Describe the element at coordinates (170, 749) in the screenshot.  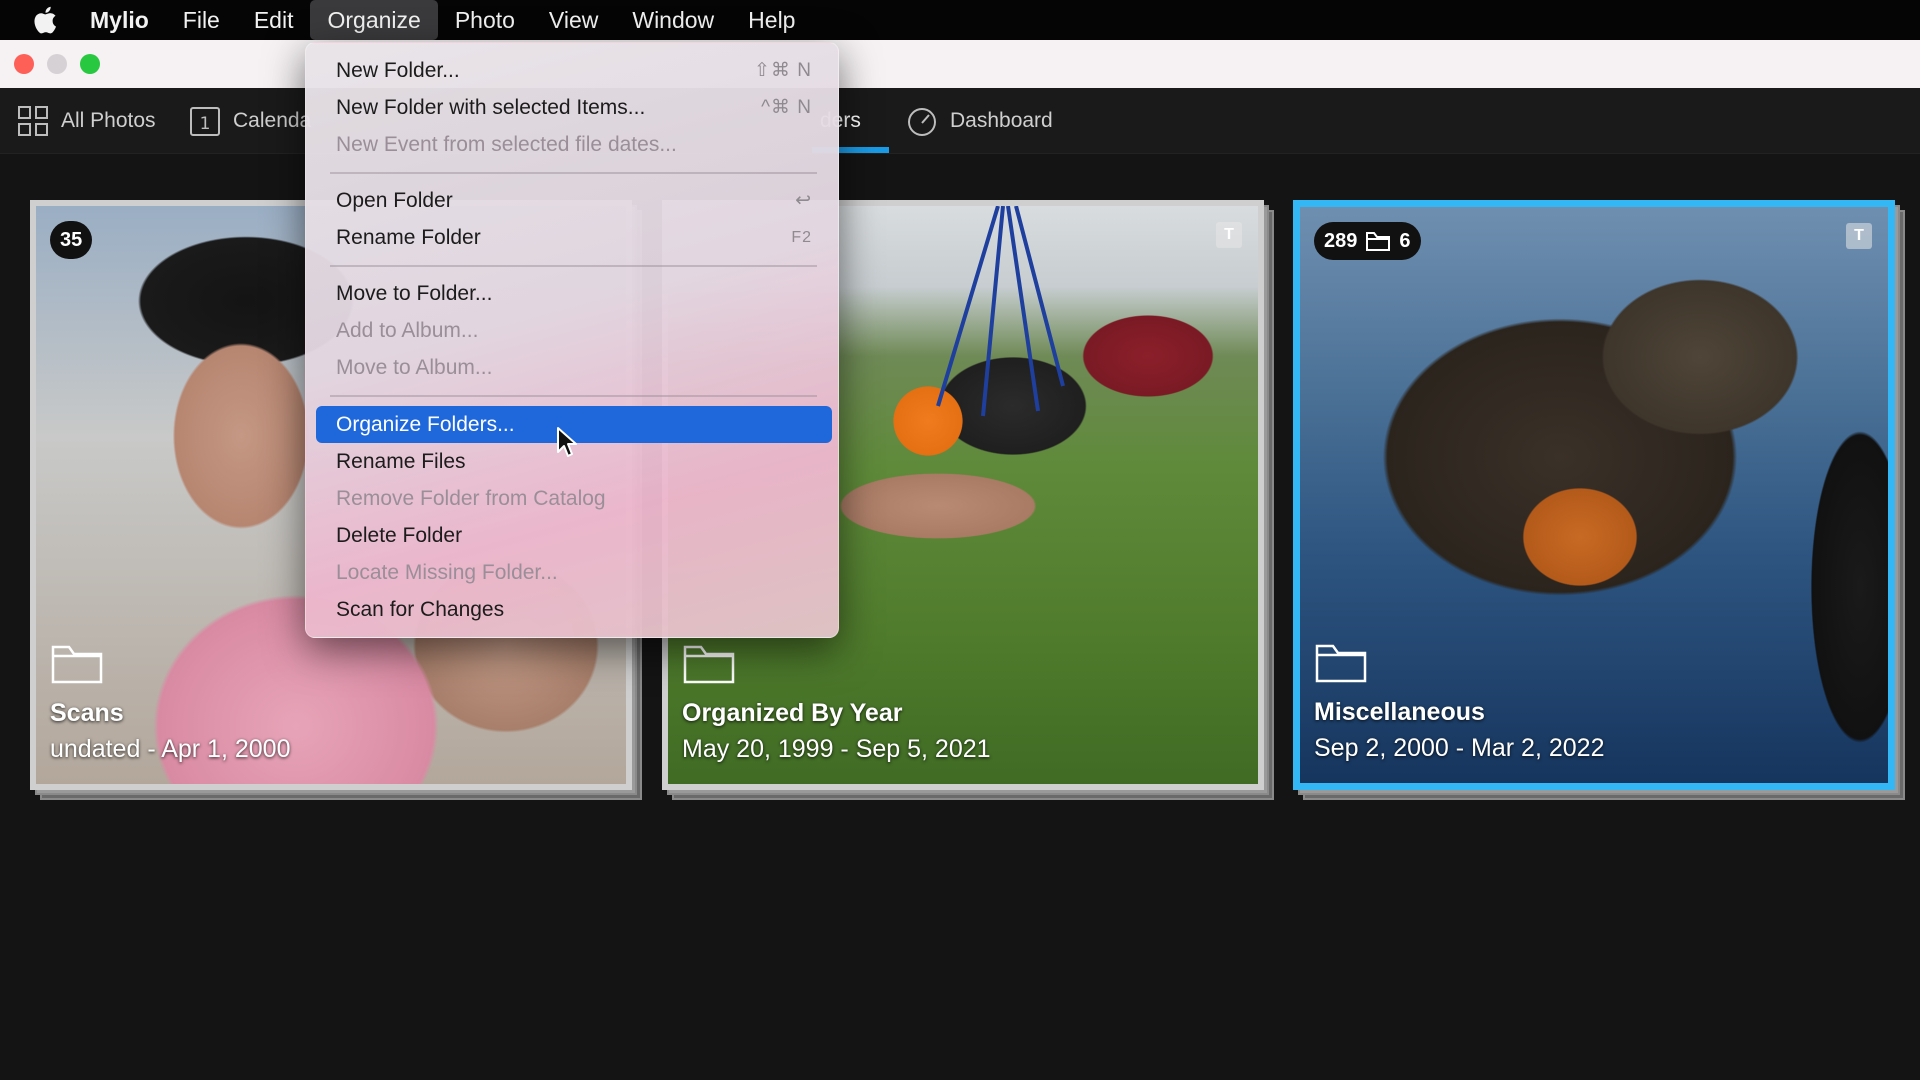
I see `folder-date-range: undated - Apr 1, 2000` at that location.